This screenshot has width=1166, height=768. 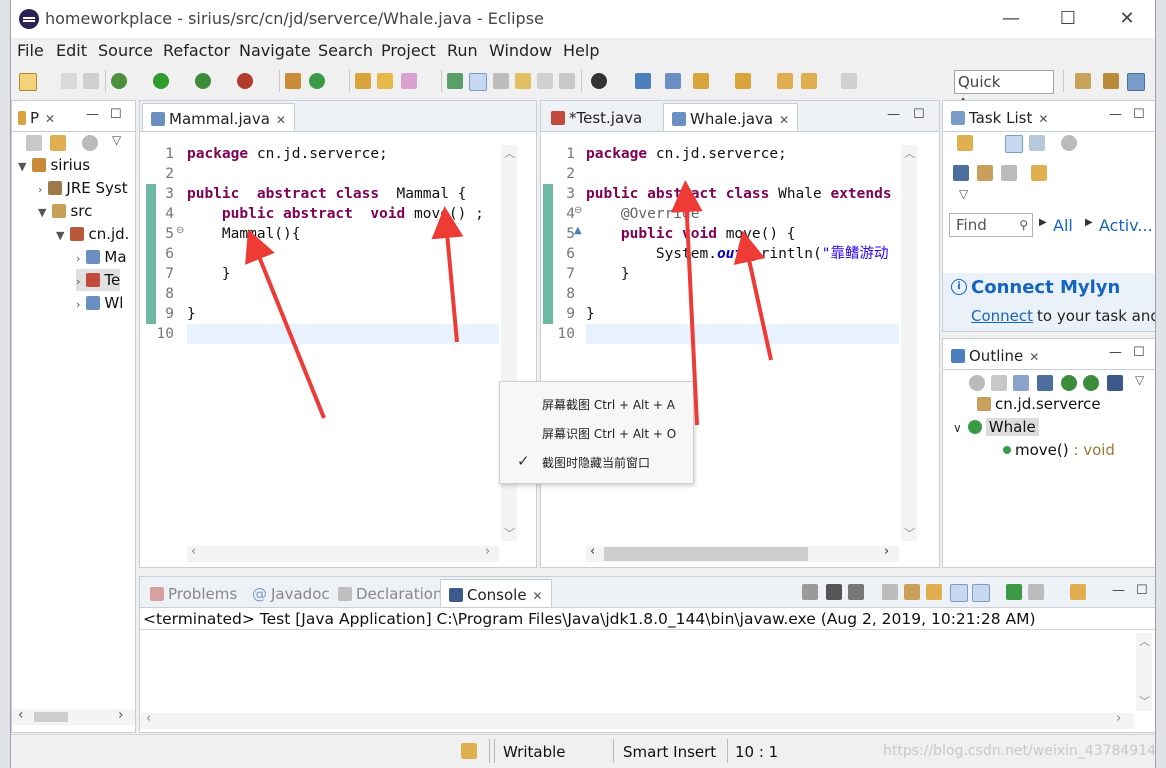 I want to click on java-ee-perspective-icon, so click(x=1111, y=81).